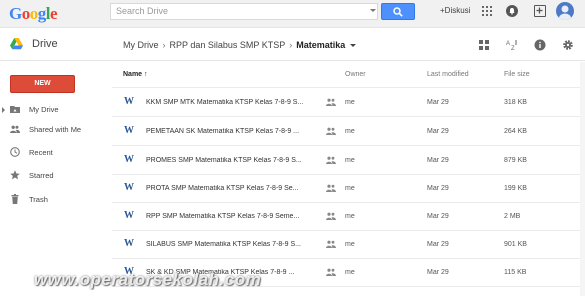  Describe the element at coordinates (484, 45) in the screenshot. I see `grid-view-icon` at that location.